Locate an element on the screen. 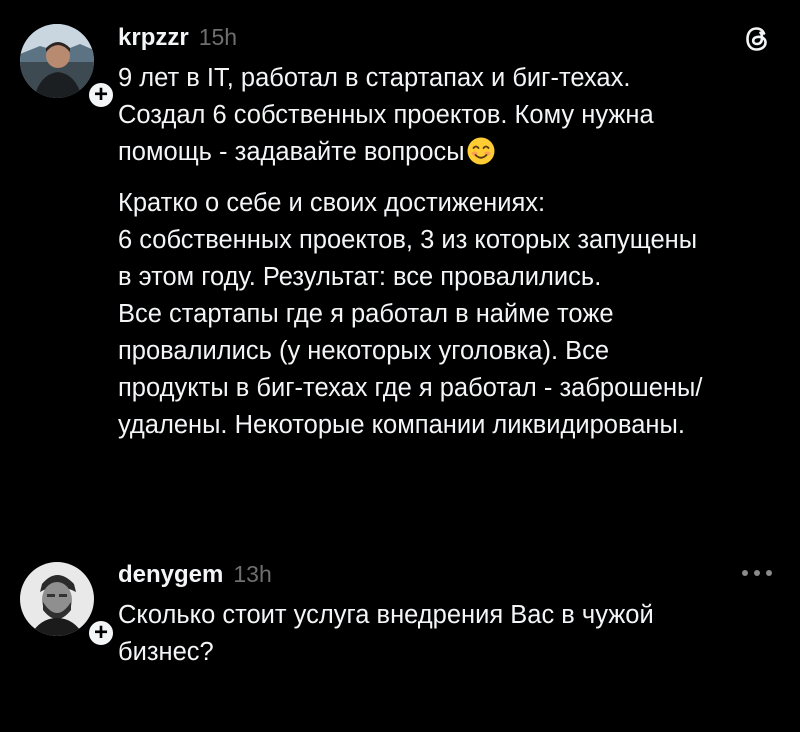 The image size is (800, 732). username: krpzzr is located at coordinates (153, 38).